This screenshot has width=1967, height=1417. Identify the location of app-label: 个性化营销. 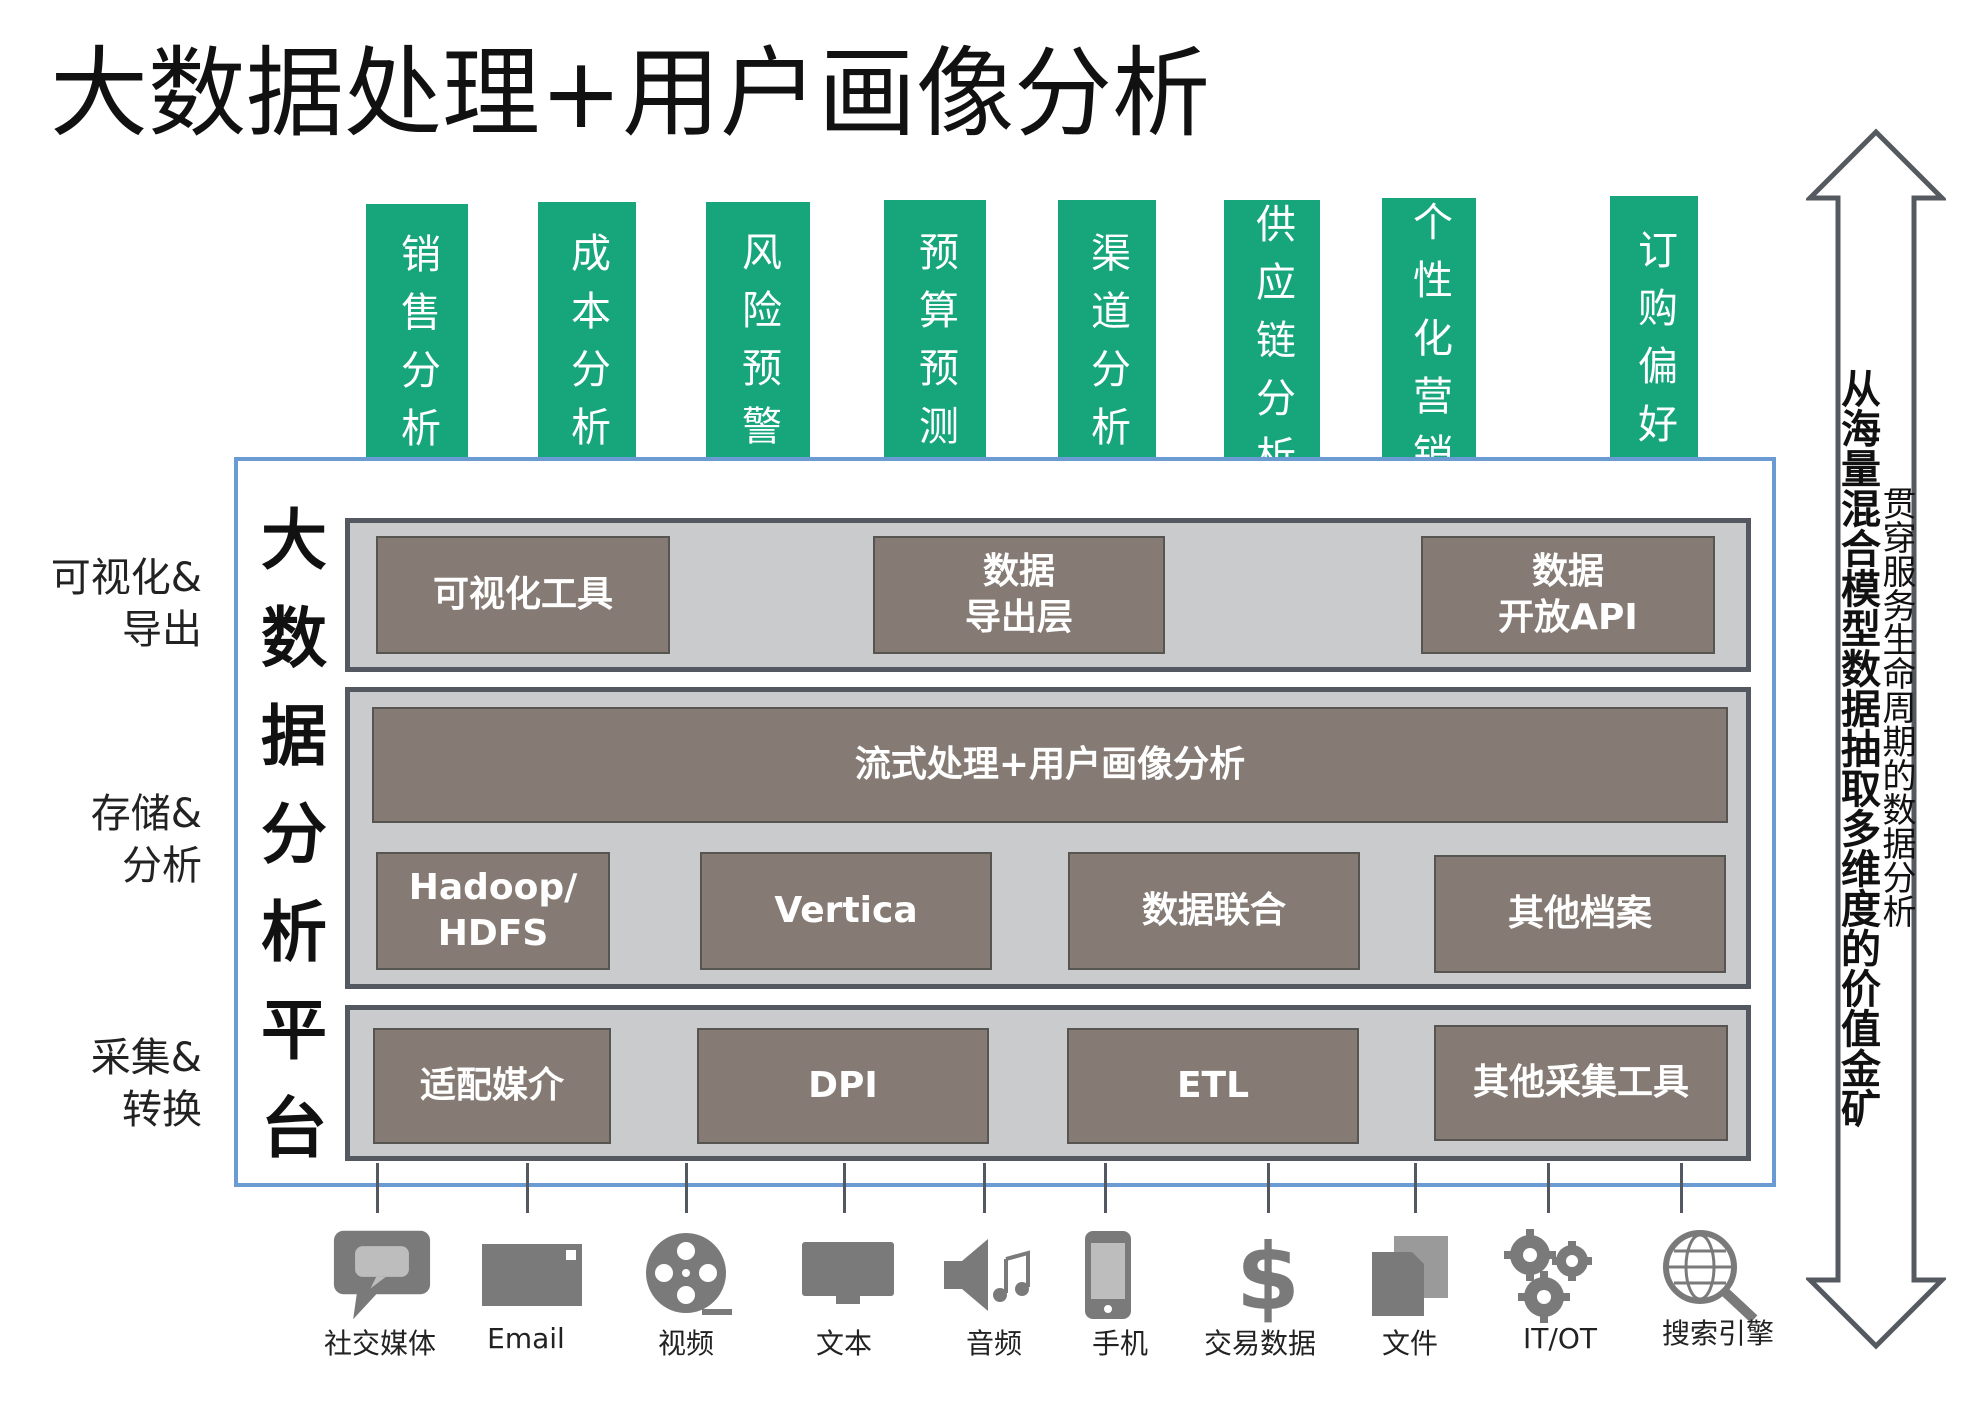
(1429, 346).